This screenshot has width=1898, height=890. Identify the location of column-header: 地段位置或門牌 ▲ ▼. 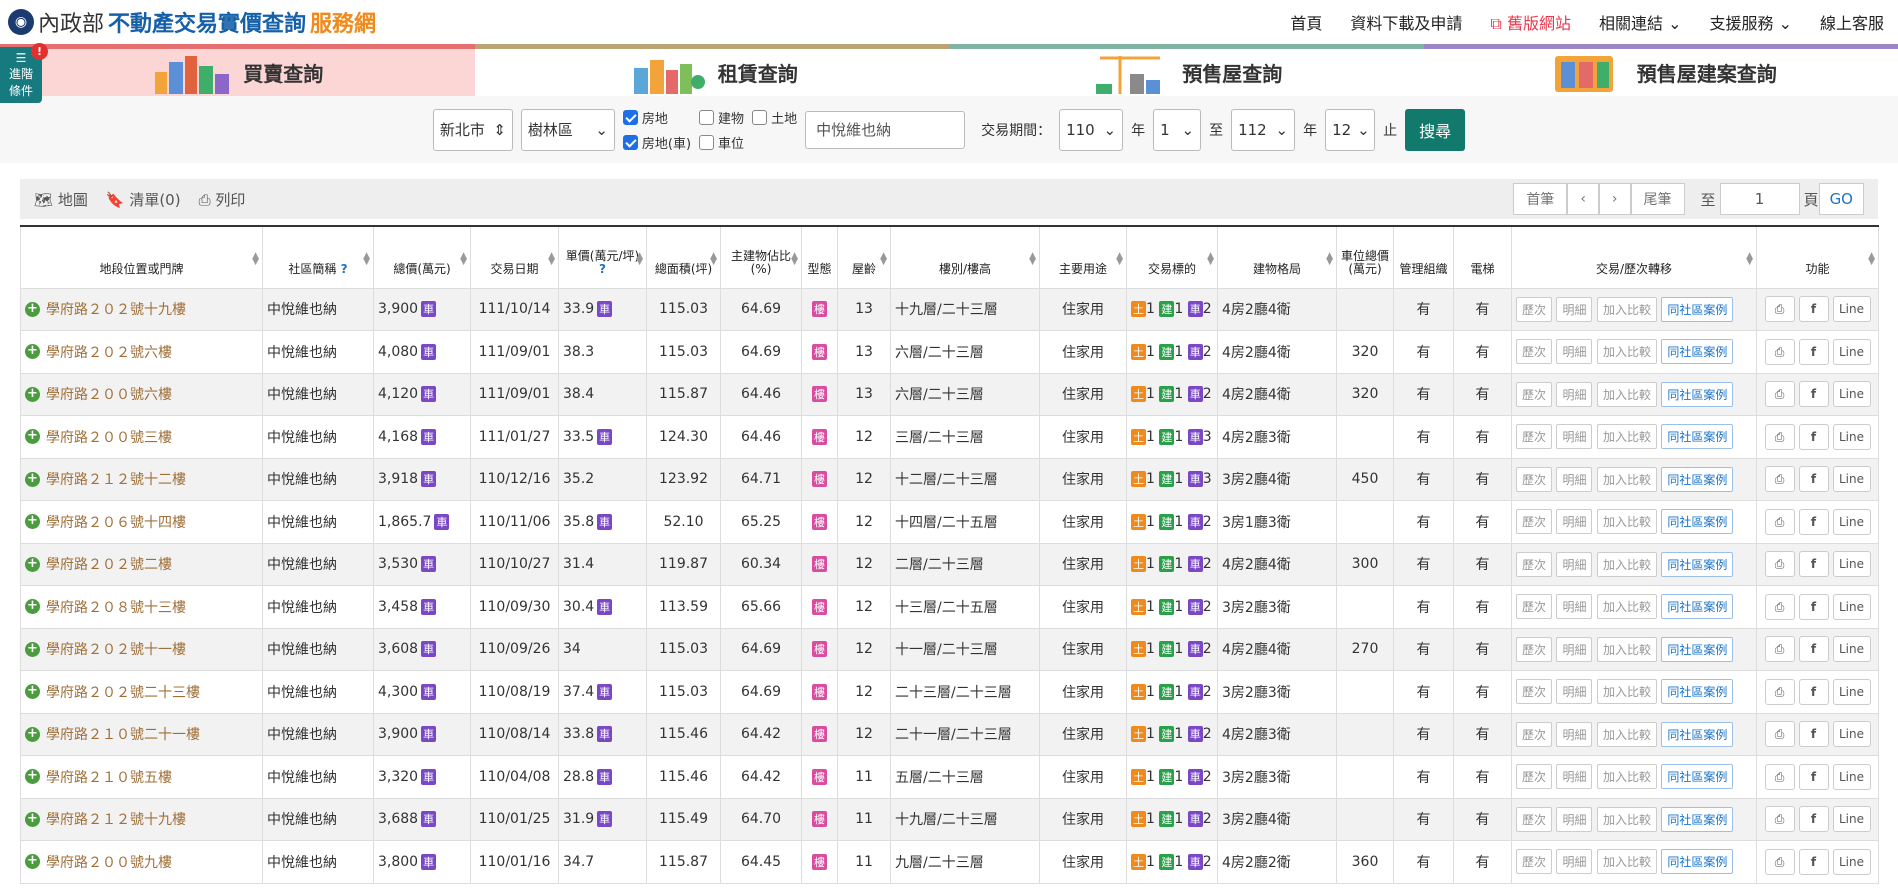
(141, 257).